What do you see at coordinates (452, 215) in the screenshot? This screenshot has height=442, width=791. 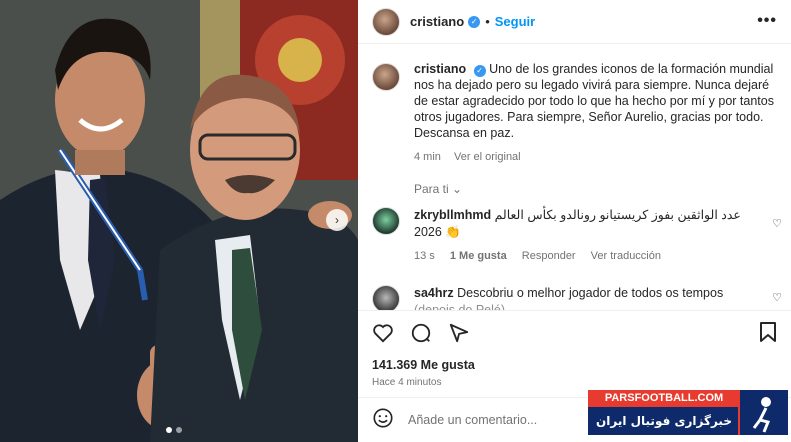 I see `comment-username: zkryb‌llmhmd` at bounding box center [452, 215].